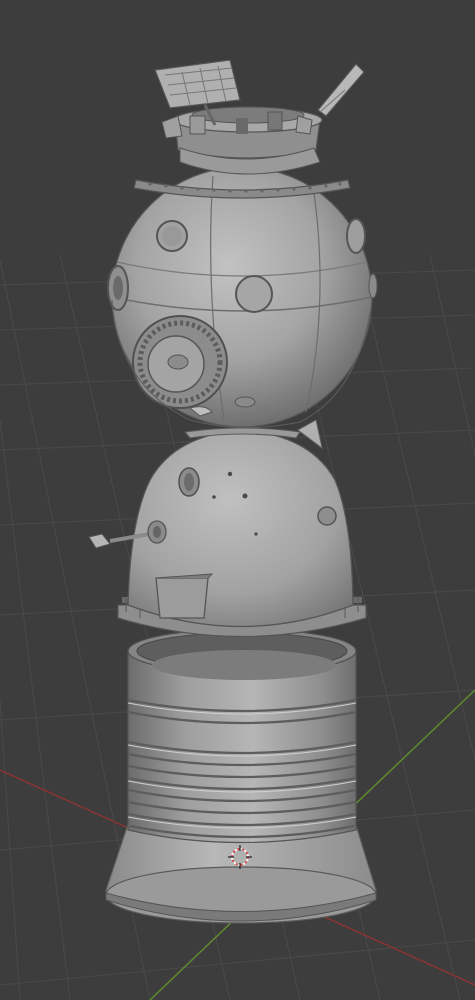  I want to click on porthole-upper-right, so click(356, 236).